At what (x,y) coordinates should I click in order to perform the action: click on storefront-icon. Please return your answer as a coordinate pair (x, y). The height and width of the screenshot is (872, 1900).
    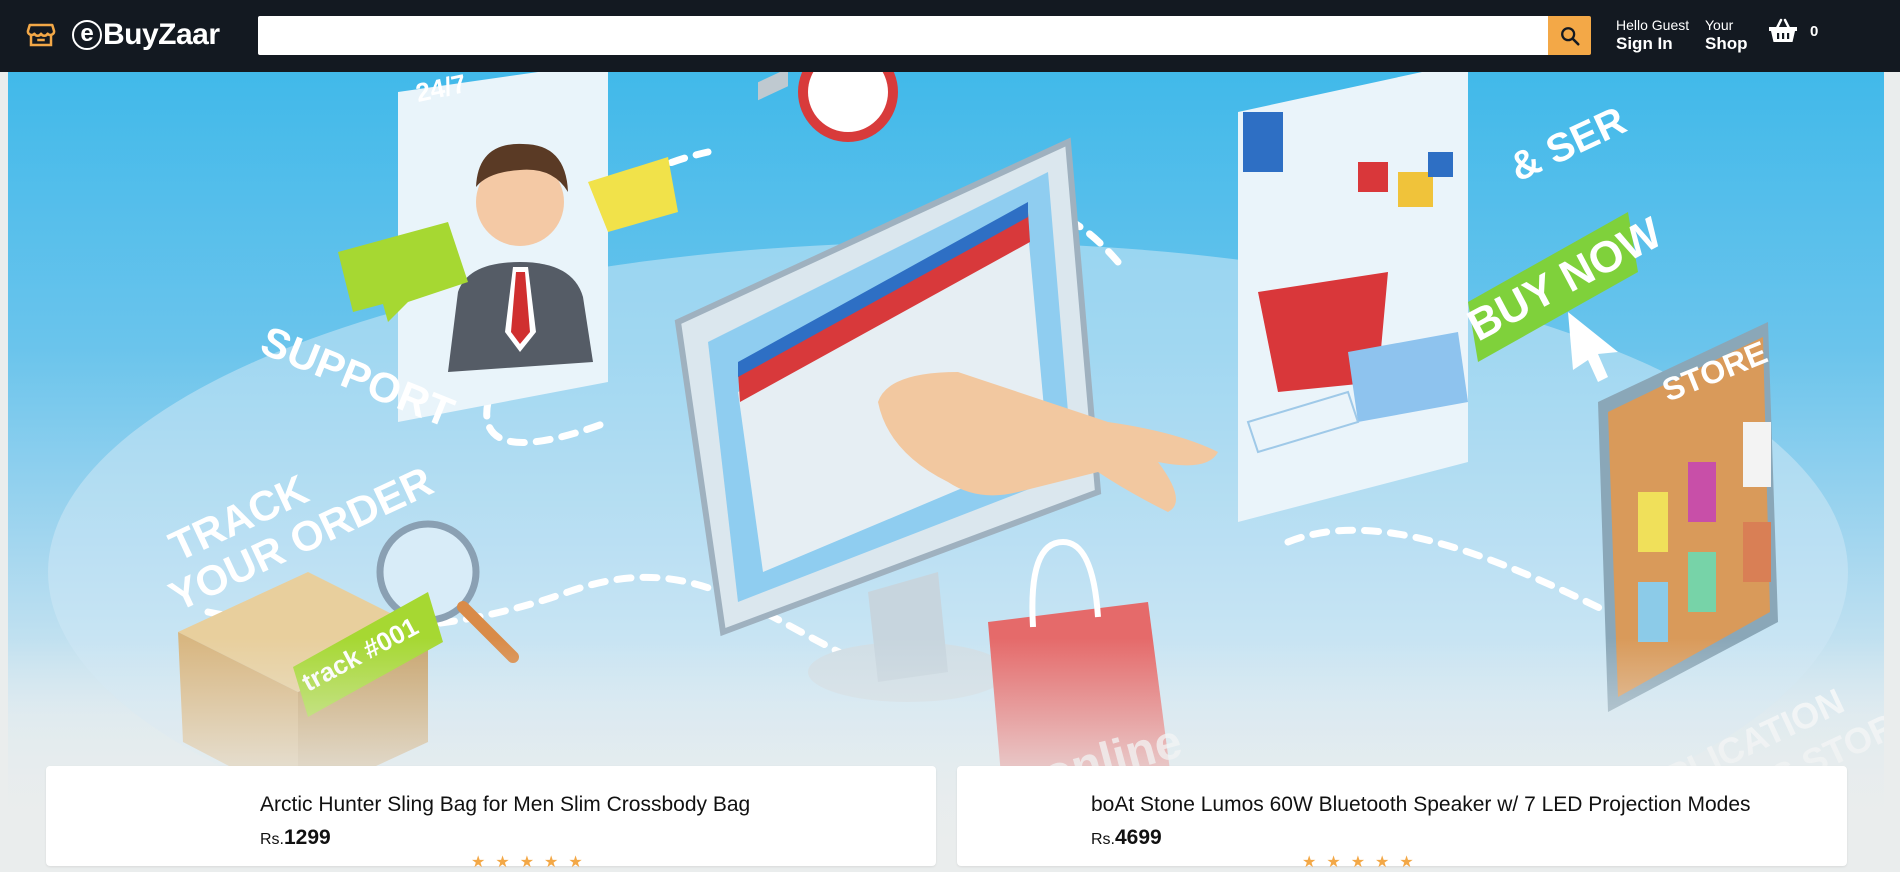
    Looking at the image, I should click on (41, 35).